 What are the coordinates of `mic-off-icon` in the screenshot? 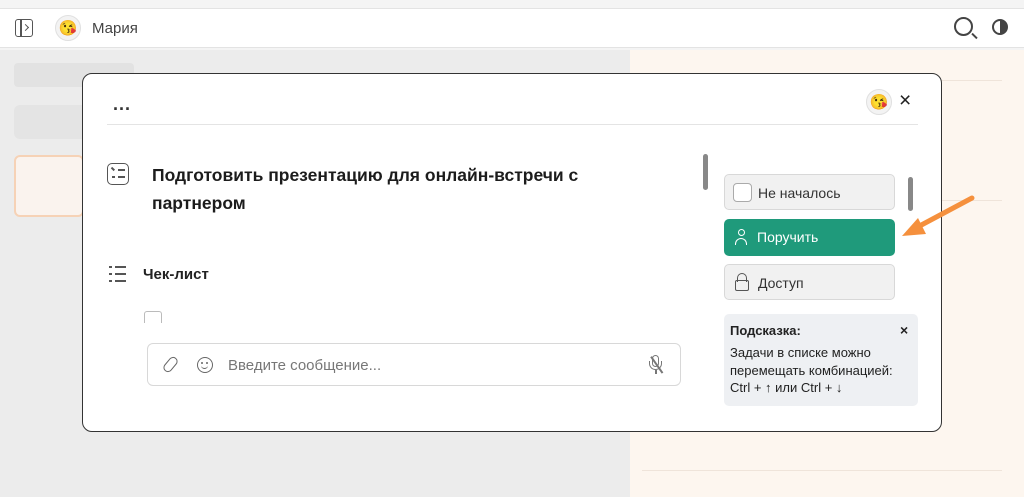 It's located at (656, 365).